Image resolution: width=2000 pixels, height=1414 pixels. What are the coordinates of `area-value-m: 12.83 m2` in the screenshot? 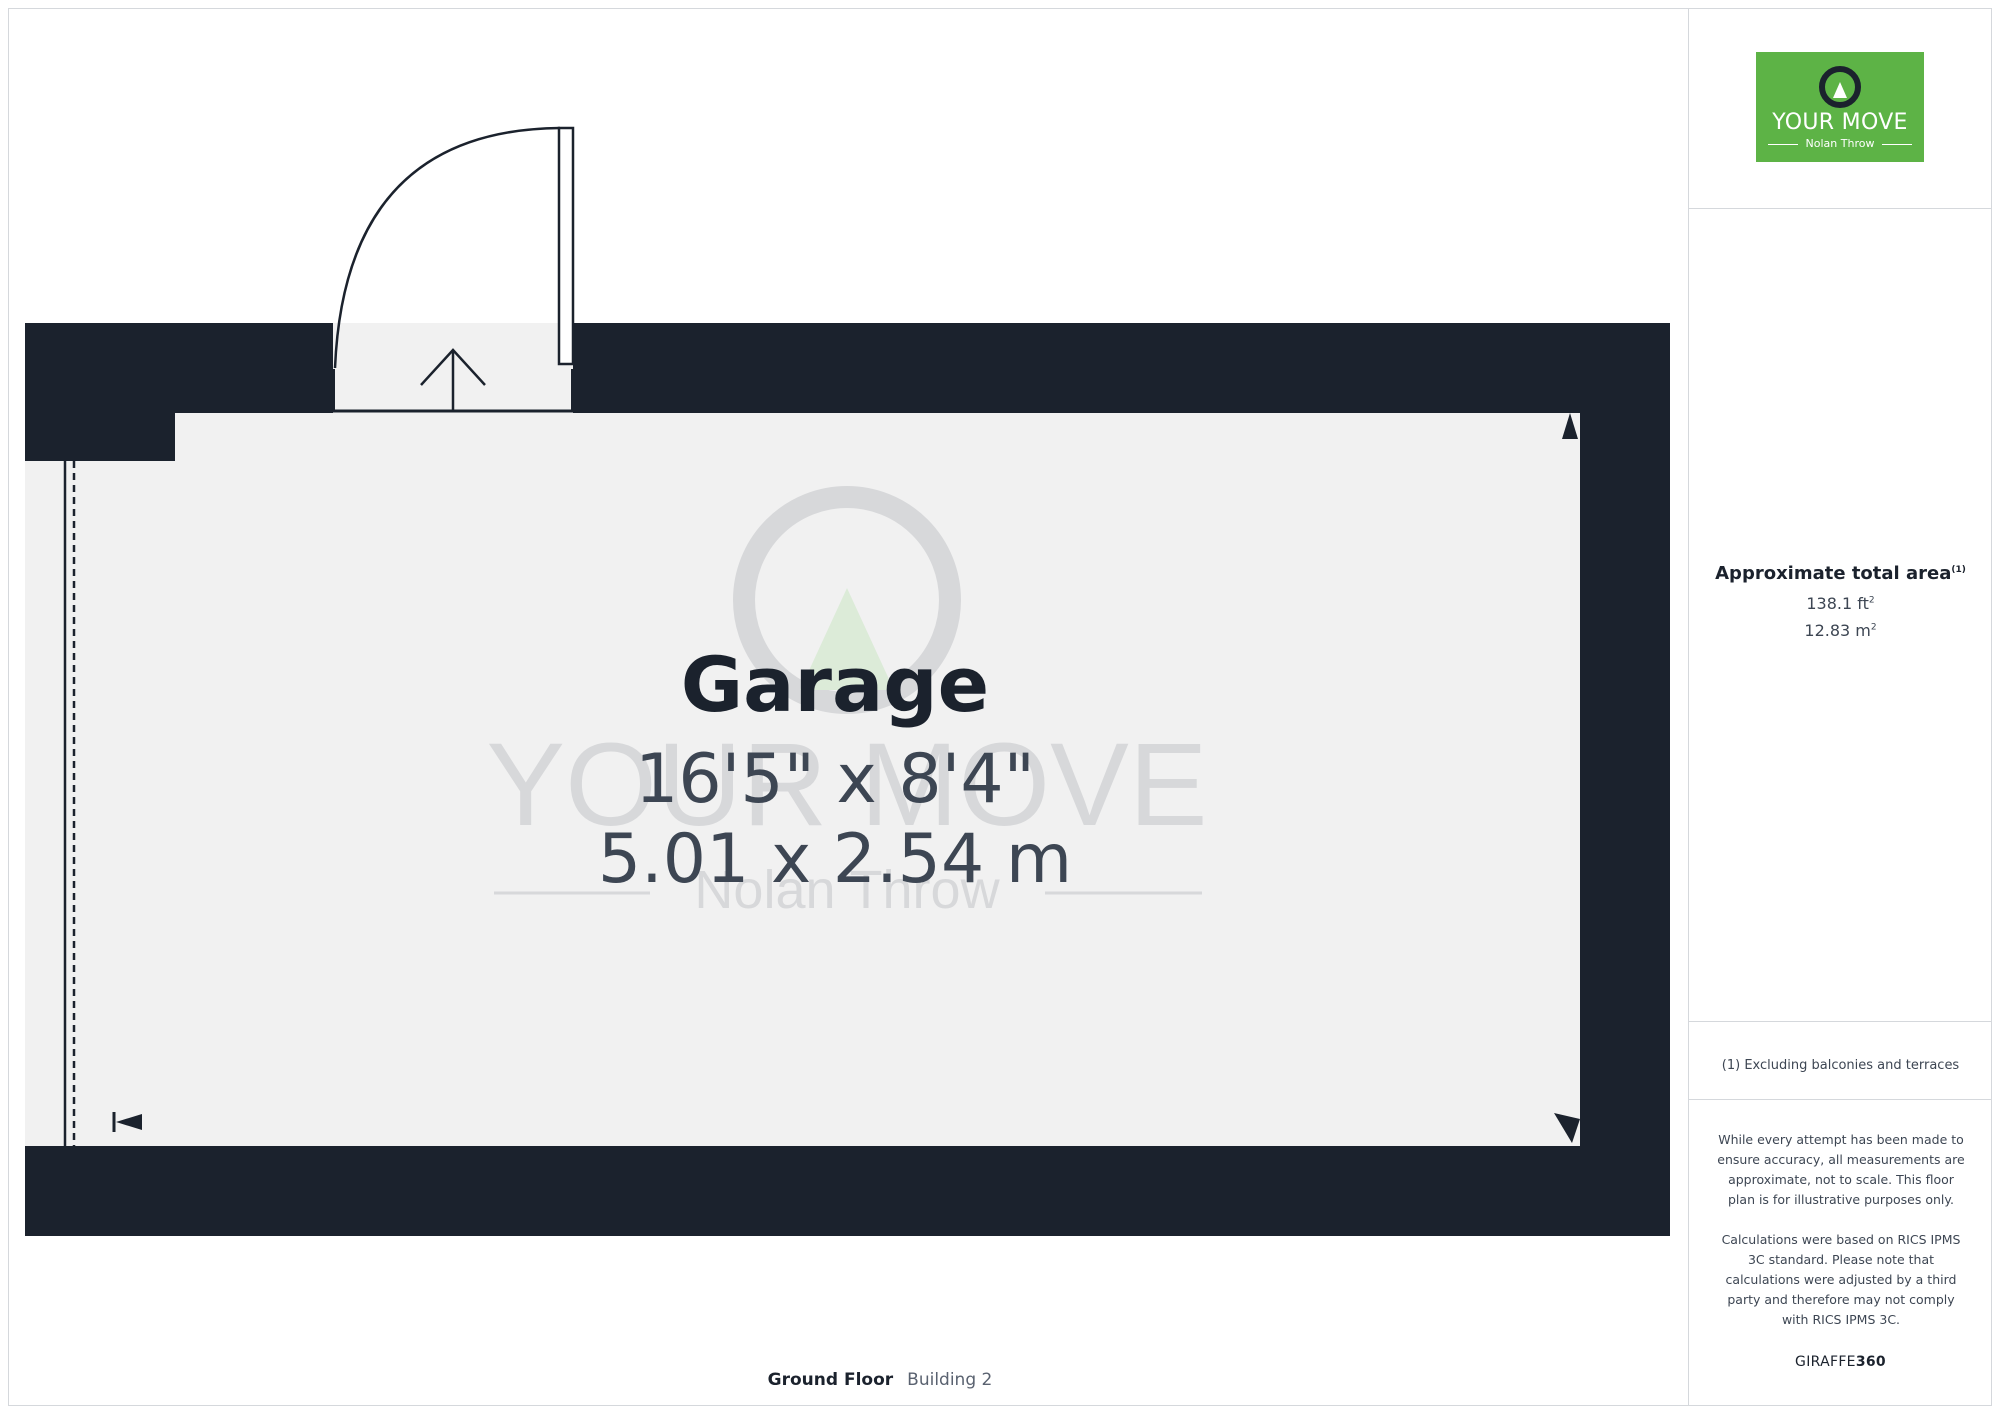 It's located at (1840, 630).